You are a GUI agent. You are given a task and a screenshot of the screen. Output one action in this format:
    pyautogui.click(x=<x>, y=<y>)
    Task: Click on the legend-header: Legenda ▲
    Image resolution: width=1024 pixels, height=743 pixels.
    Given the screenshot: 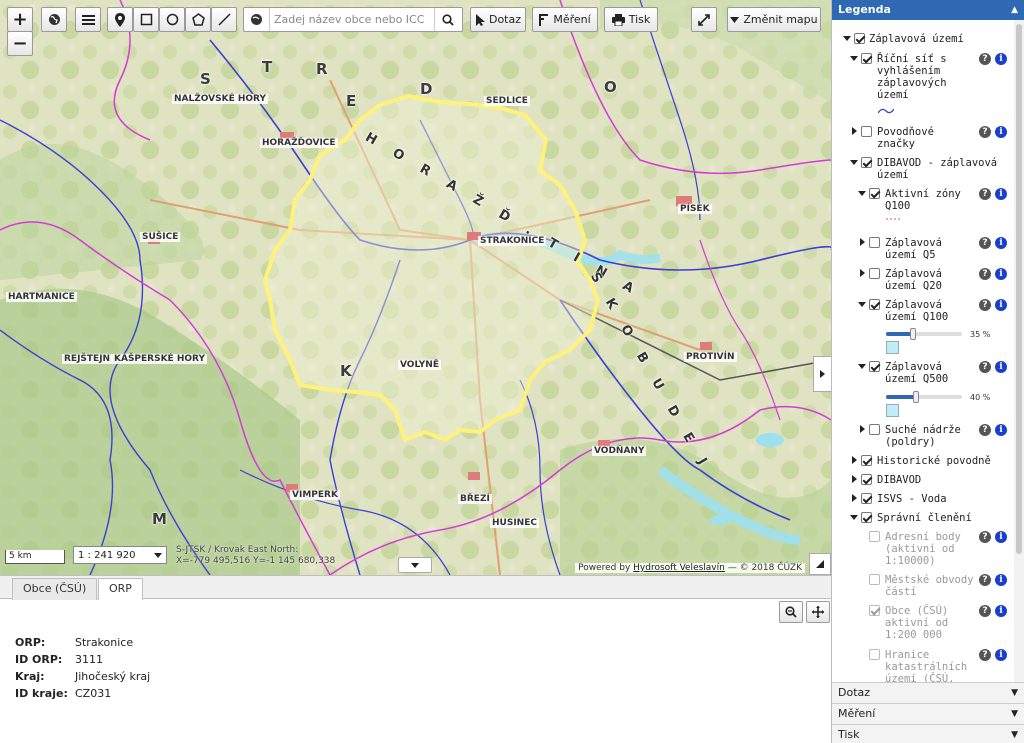 What is the action you would take?
    pyautogui.click(x=928, y=10)
    